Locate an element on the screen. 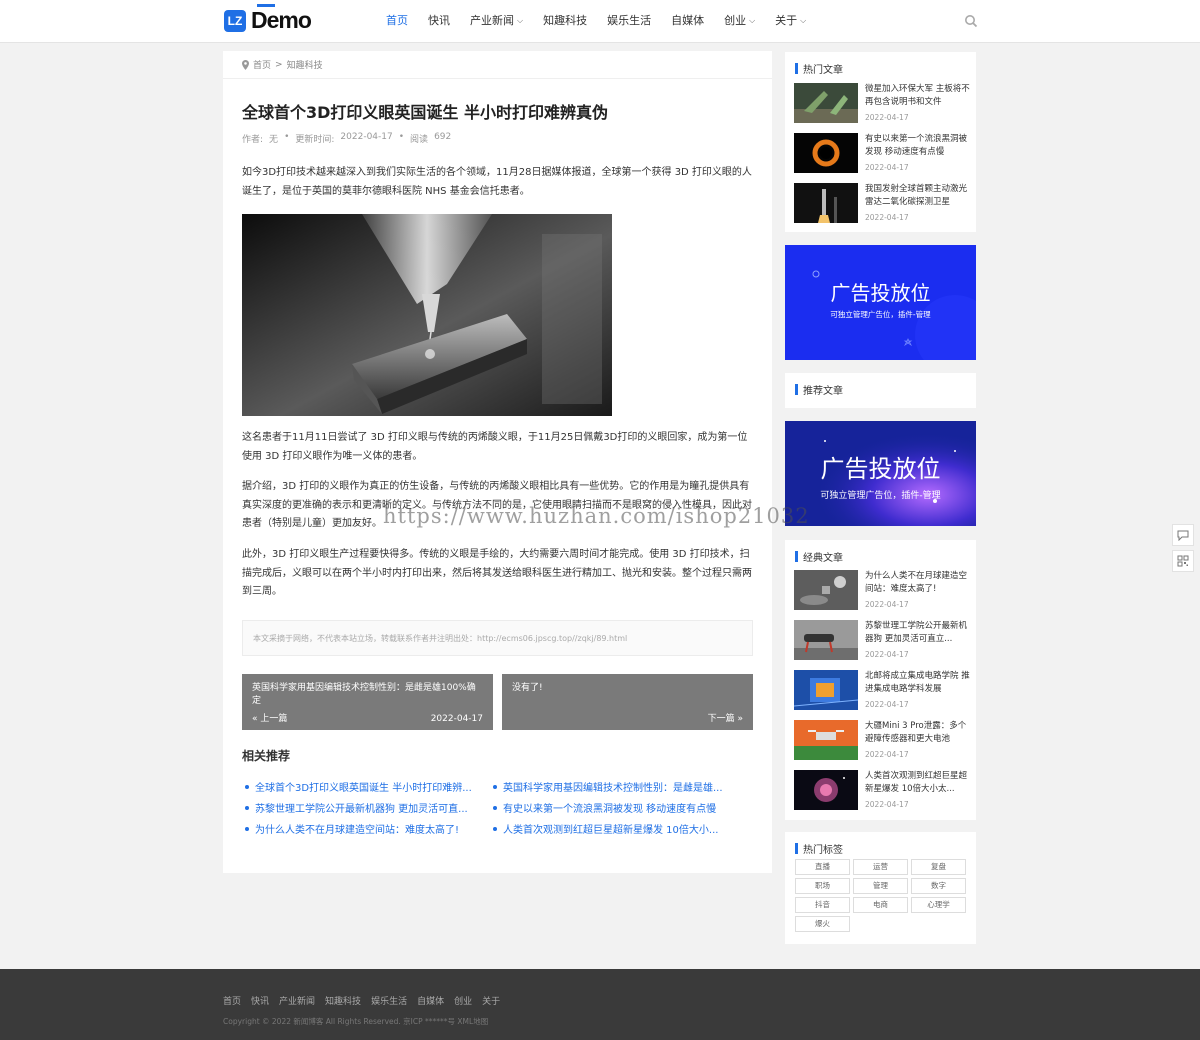  classic-article-item: 为什么人类不在月球建造空间站：难度太高了! 2022-04-17 is located at coordinates (882, 591).